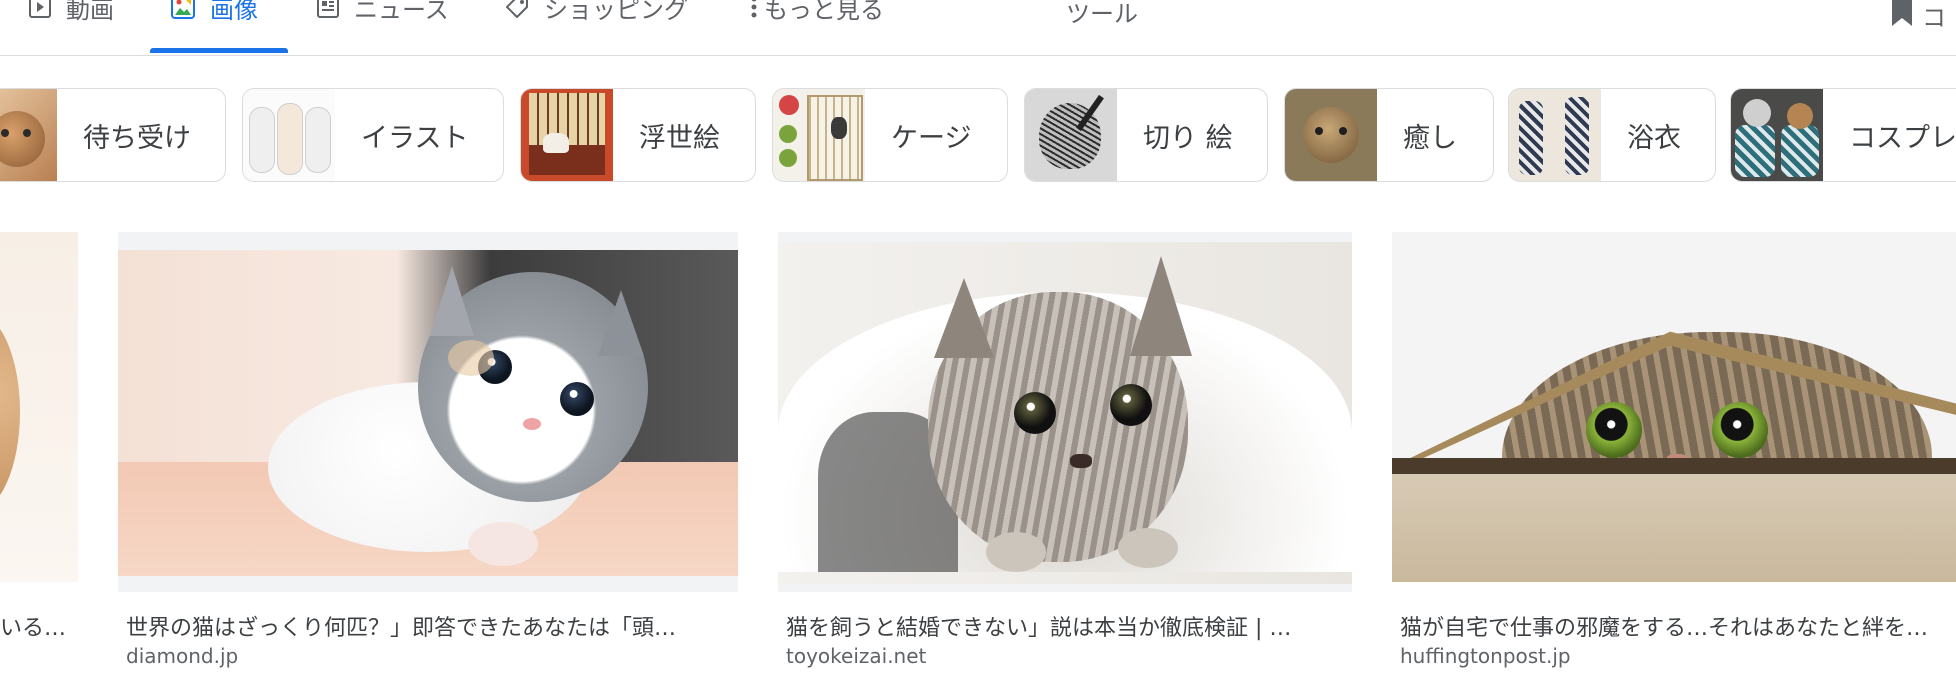 The width and height of the screenshot is (1956, 690). What do you see at coordinates (856, 656) in the screenshot?
I see `result-source: toyokeizai.net` at bounding box center [856, 656].